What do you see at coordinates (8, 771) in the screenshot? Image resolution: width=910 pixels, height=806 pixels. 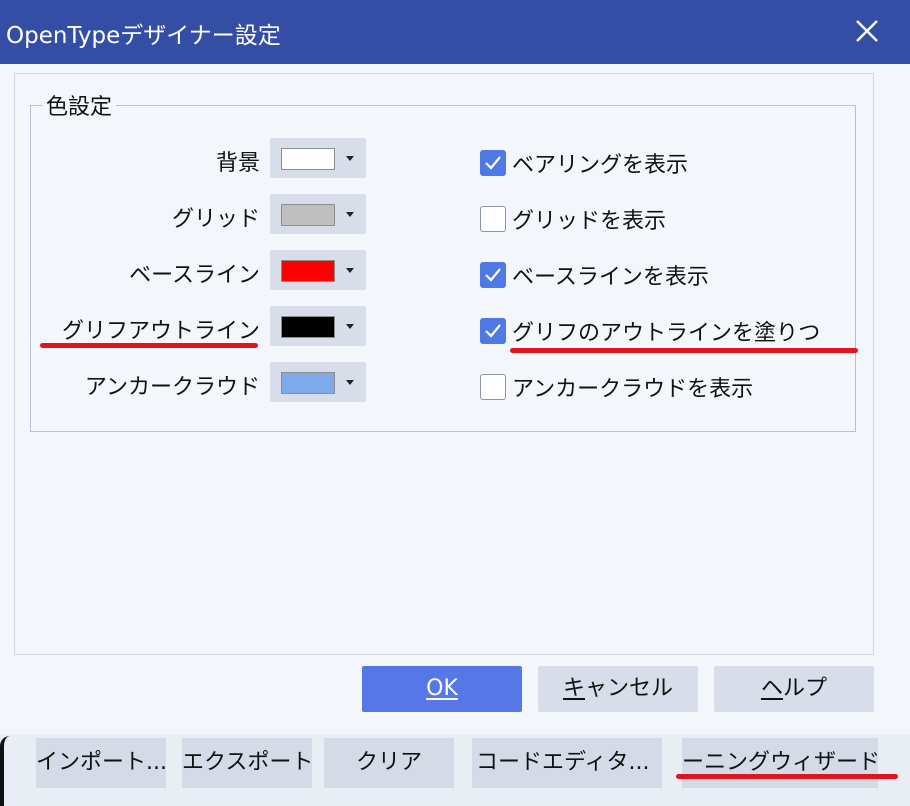 I see `window-edge` at bounding box center [8, 771].